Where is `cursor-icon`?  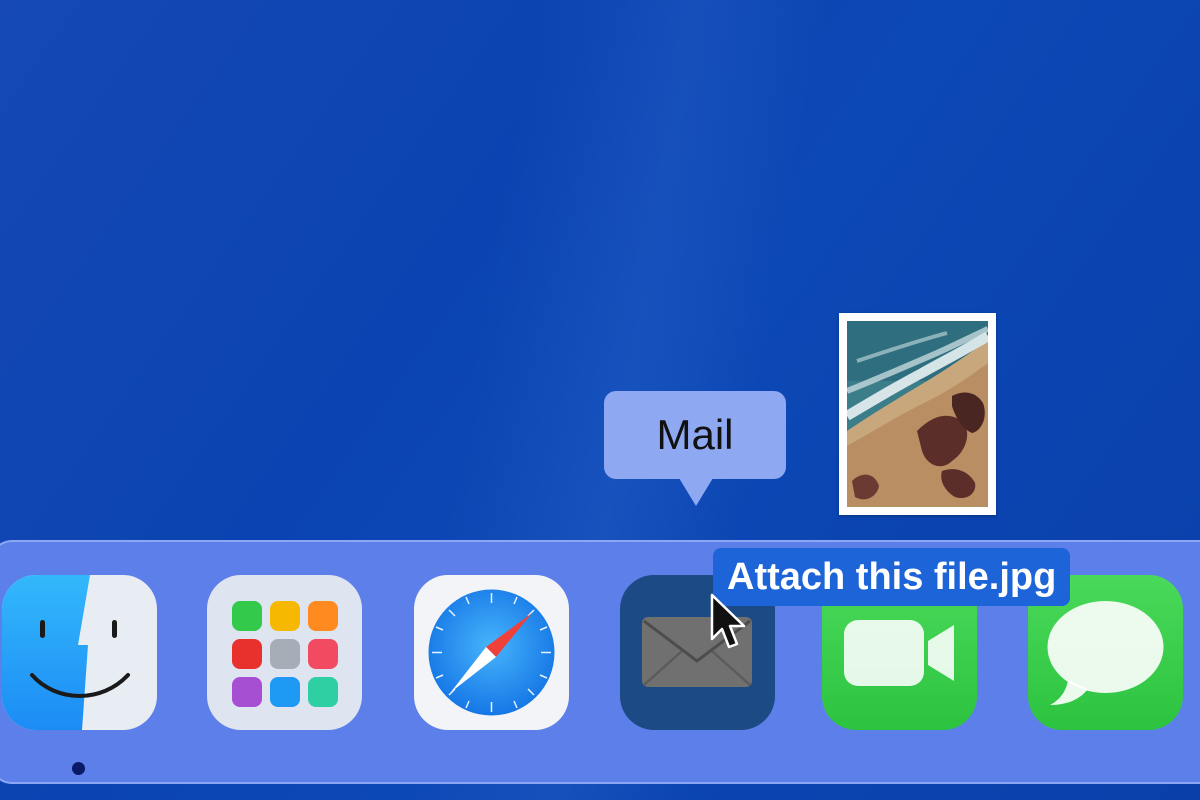 cursor-icon is located at coordinates (728, 621).